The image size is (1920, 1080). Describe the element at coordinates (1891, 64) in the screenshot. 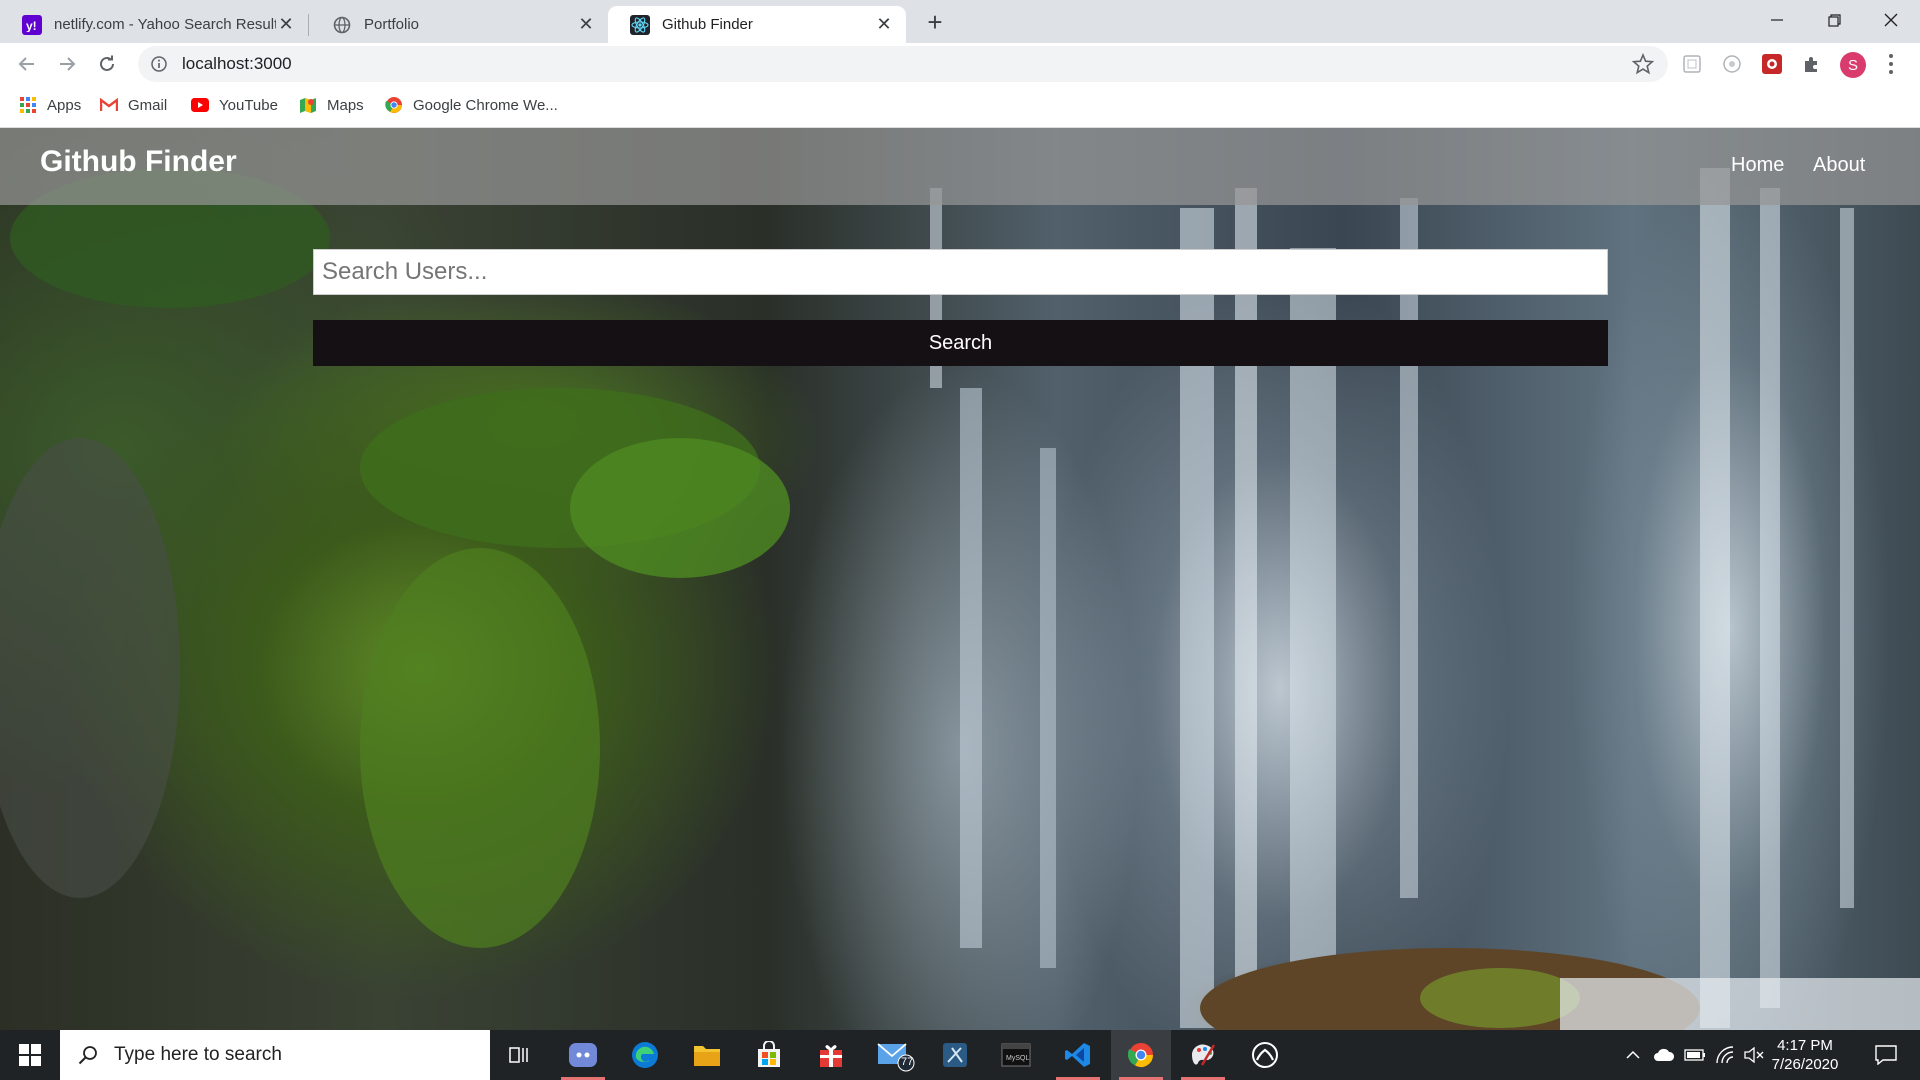

I see `menu-kebab-icon` at that location.